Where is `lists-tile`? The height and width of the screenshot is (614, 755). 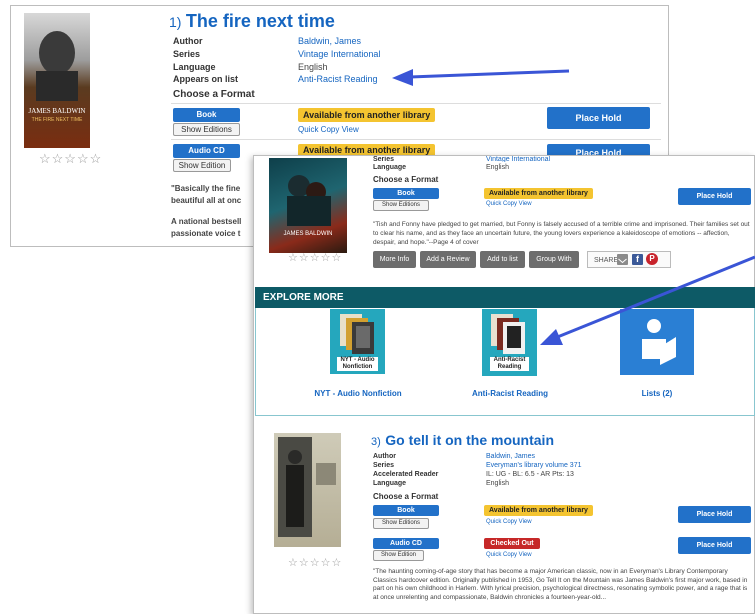 lists-tile is located at coordinates (657, 342).